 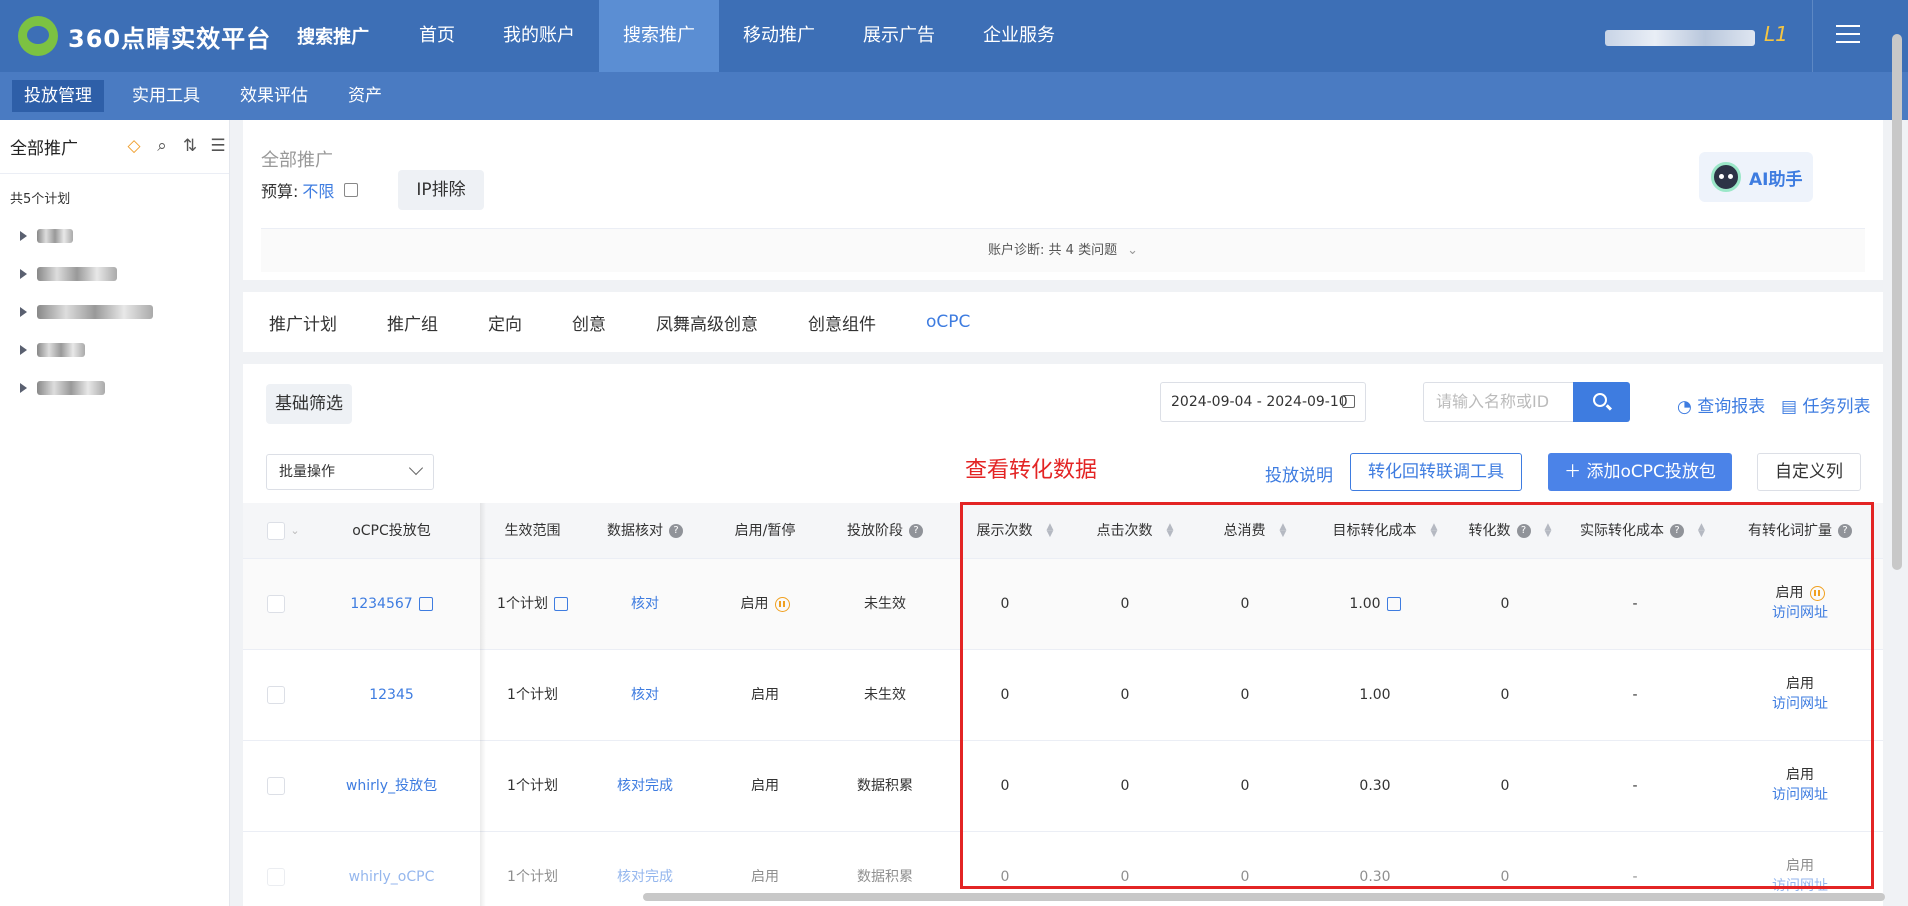 I want to click on ai-assistant-label: AI助手, so click(x=1776, y=179).